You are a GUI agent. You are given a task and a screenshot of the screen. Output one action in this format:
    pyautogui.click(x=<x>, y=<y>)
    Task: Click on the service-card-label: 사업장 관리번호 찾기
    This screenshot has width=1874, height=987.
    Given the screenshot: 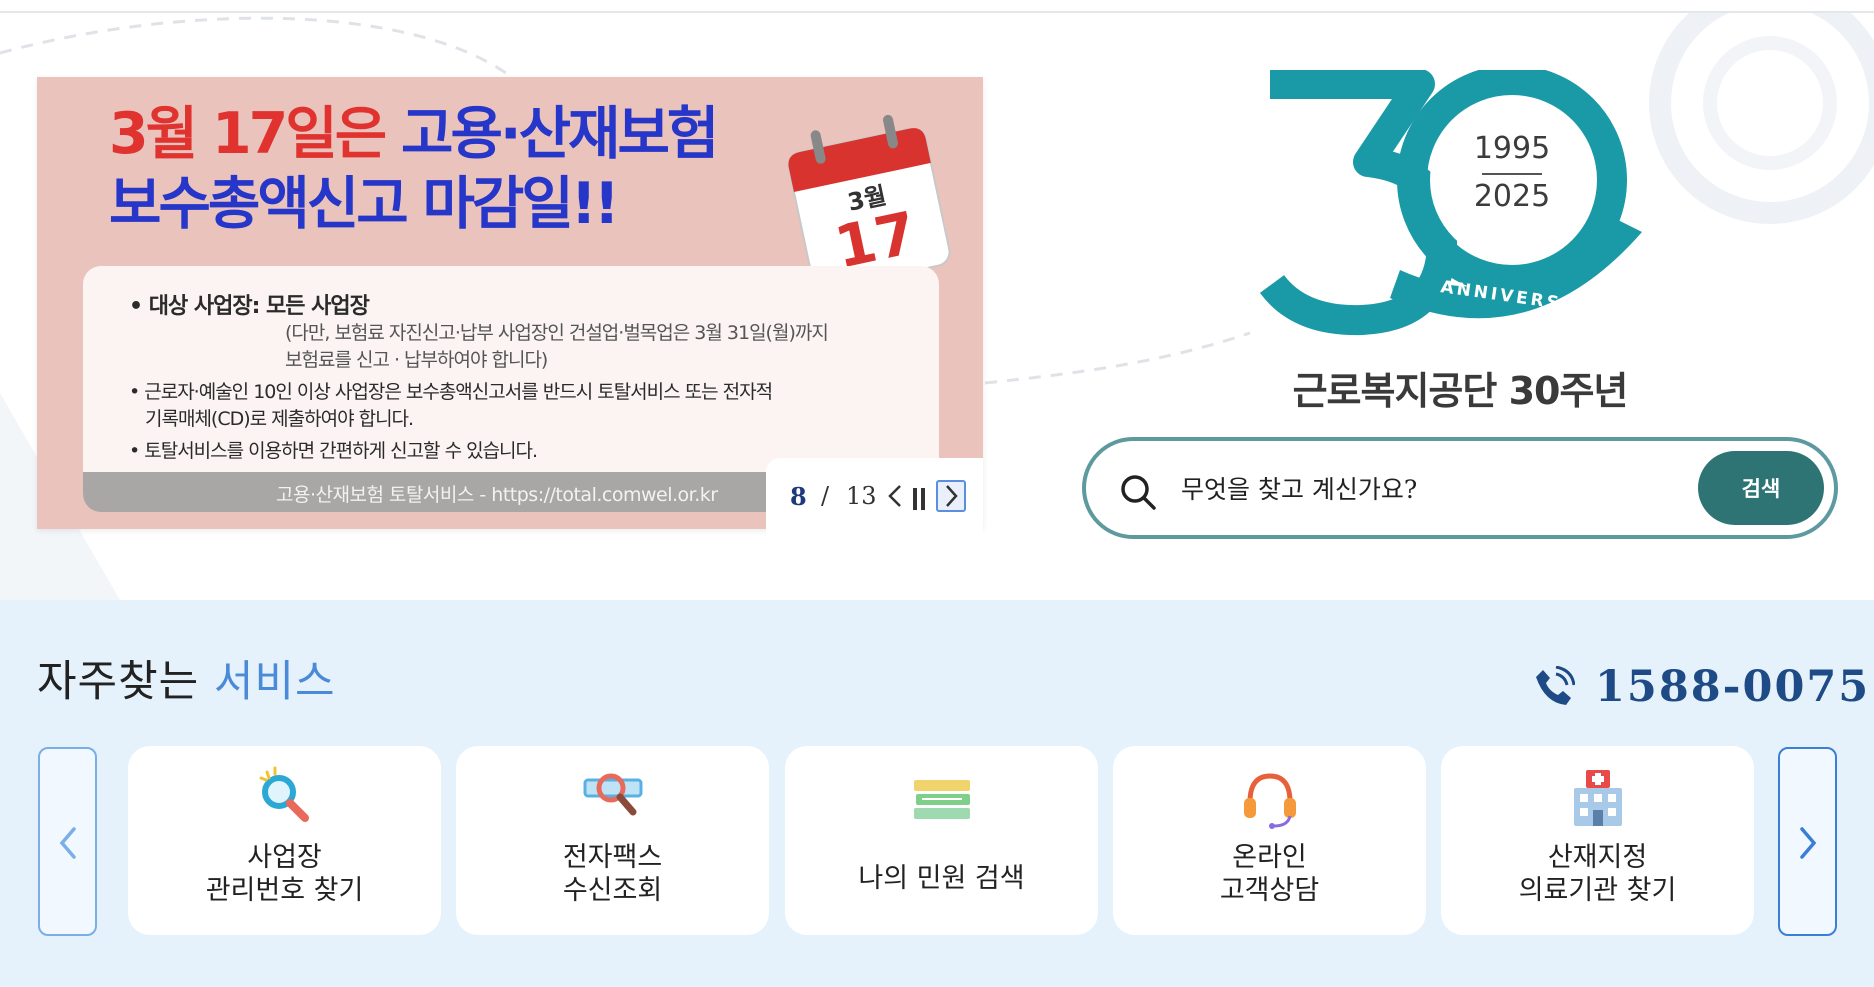 What is the action you would take?
    pyautogui.click(x=284, y=874)
    